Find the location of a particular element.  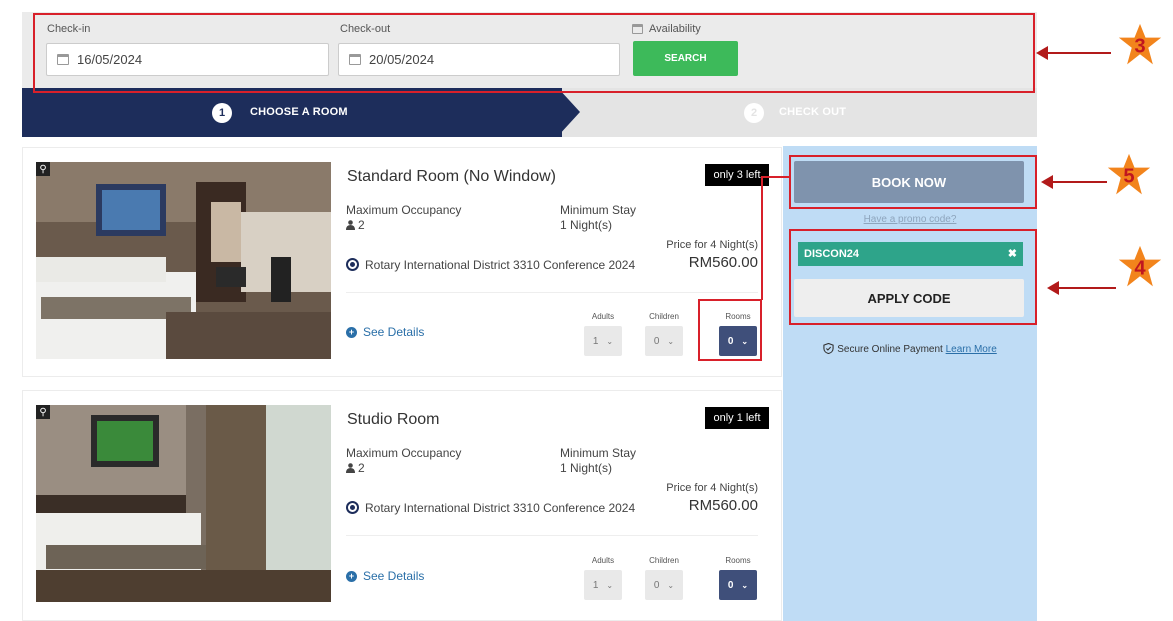

callout-4: 4 is located at coordinates (1140, 266).